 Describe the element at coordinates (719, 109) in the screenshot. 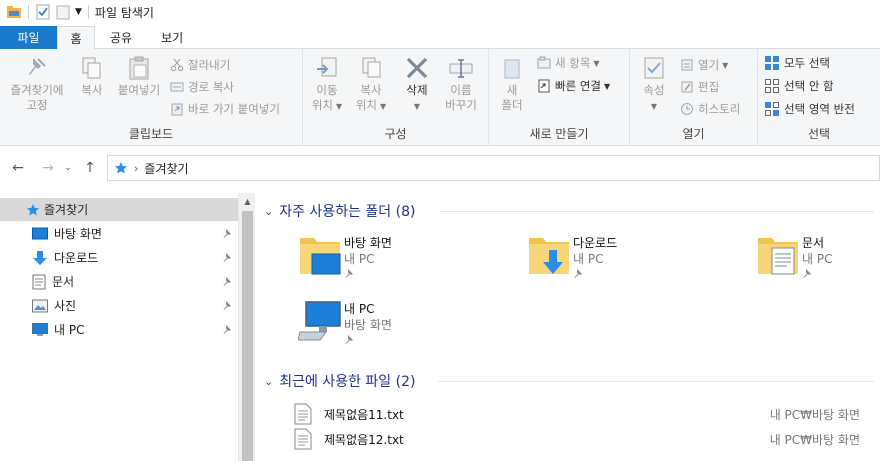

I see `history-label: 히스토리` at that location.